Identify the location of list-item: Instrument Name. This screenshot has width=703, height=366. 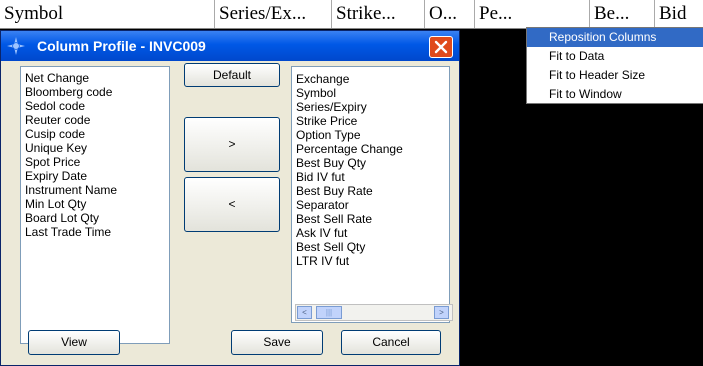
(95, 190).